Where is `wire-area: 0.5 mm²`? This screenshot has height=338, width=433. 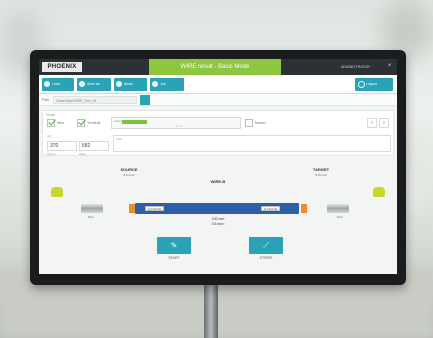 wire-area: 0.5 mm² is located at coordinates (218, 224).